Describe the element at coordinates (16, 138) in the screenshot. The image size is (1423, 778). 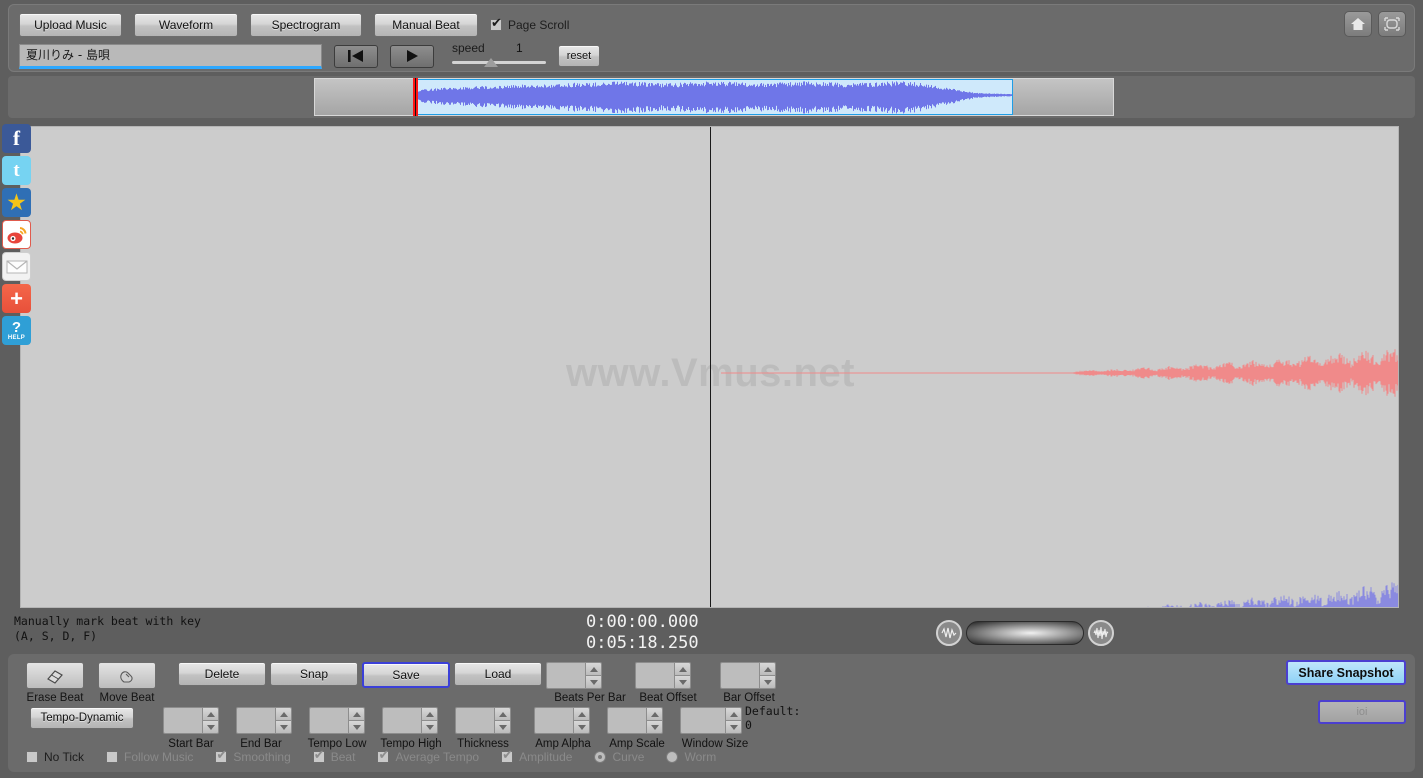
I see `facebook-icon: f` at that location.